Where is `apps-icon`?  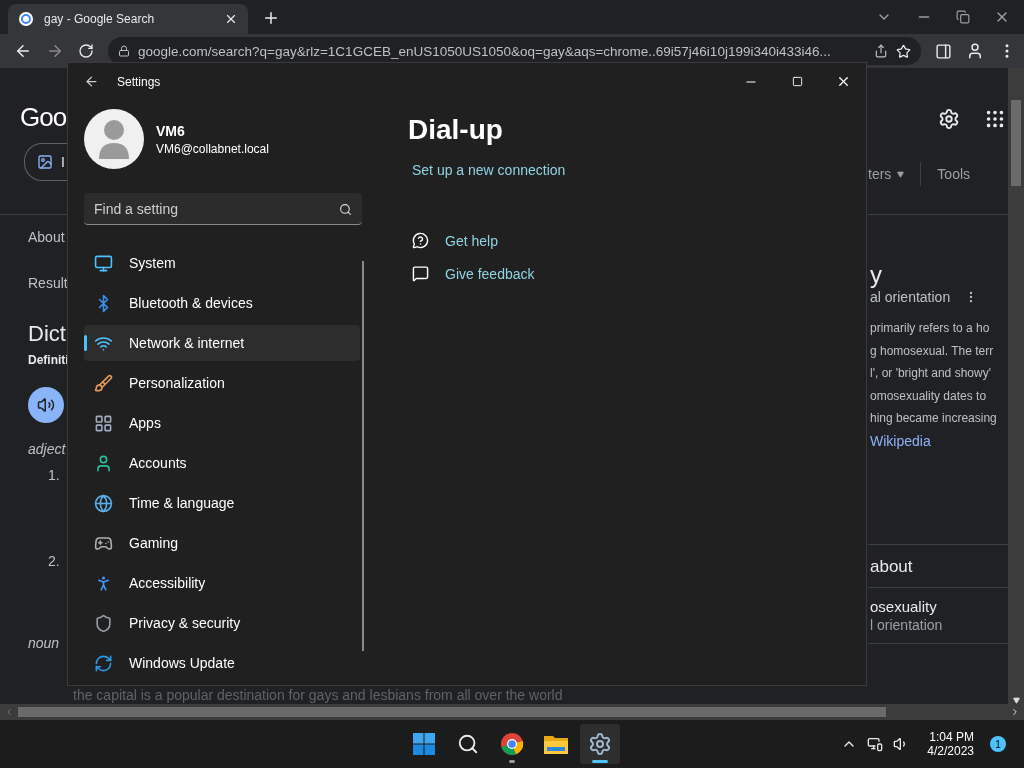
apps-icon is located at coordinates (103, 423).